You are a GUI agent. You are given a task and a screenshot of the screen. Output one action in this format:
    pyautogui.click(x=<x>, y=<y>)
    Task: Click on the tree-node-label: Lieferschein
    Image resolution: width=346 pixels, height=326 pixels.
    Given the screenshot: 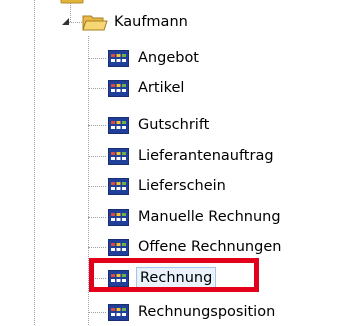 What is the action you would take?
    pyautogui.click(x=182, y=186)
    